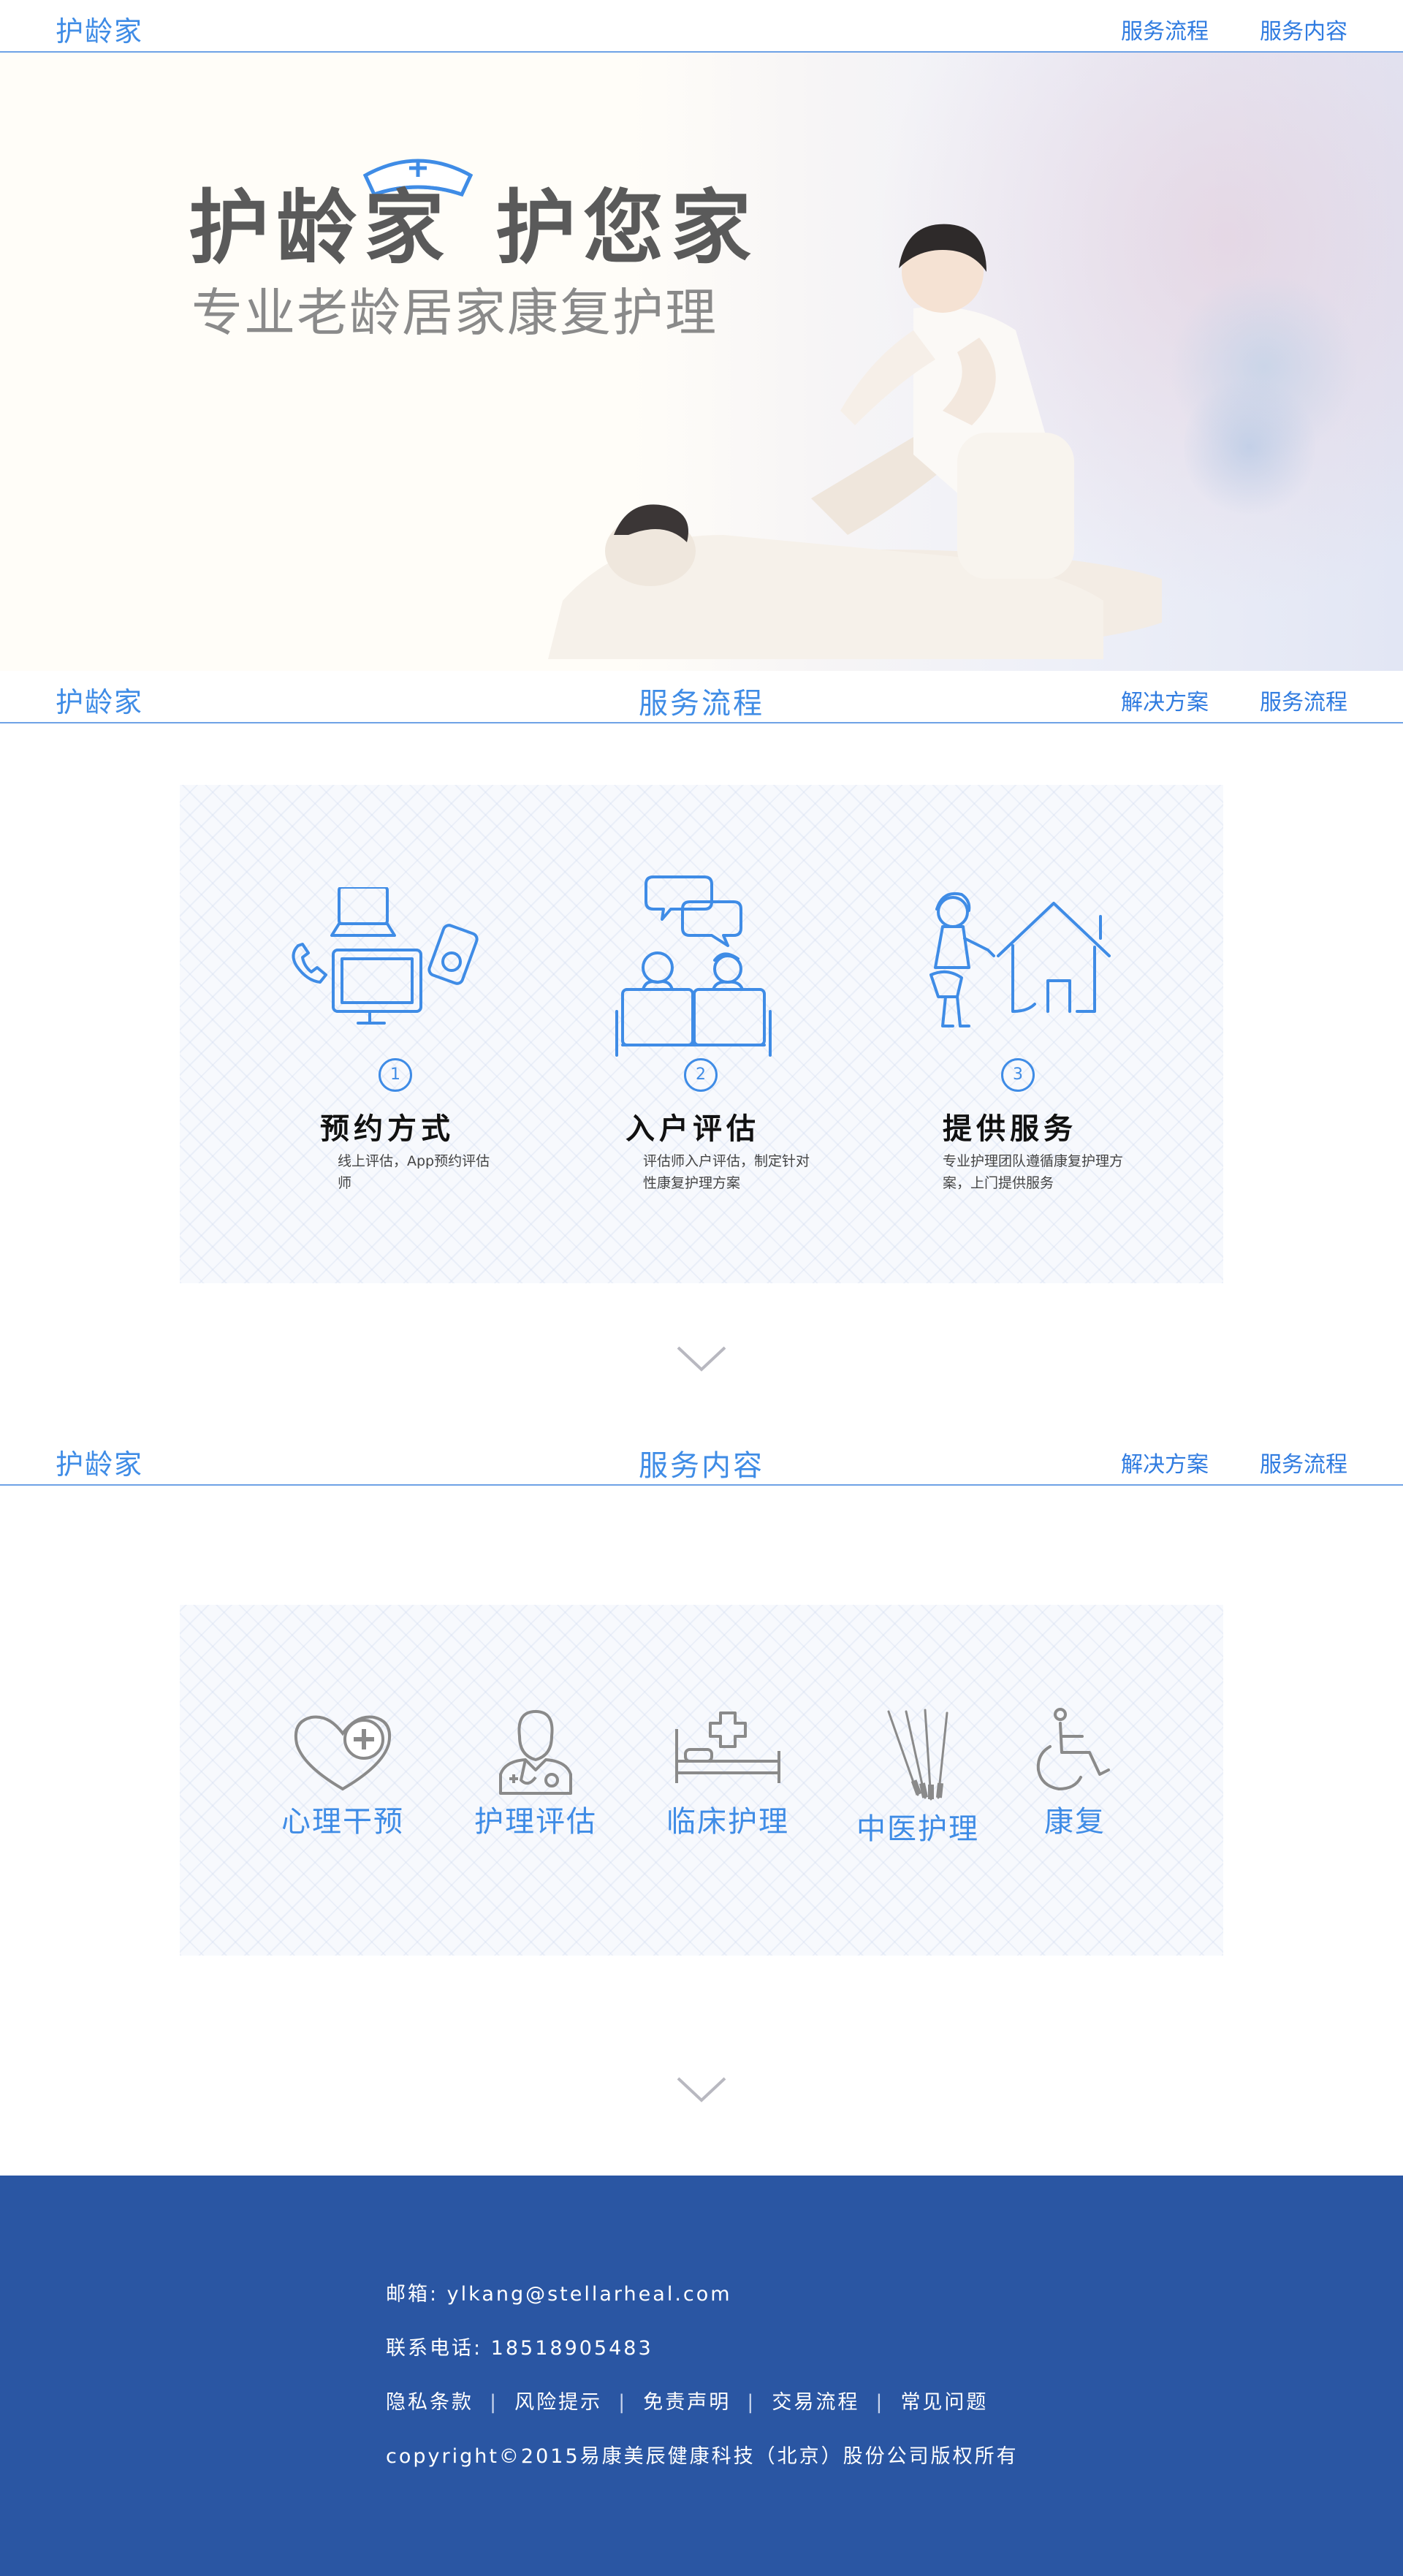  Describe the element at coordinates (1075, 1822) in the screenshot. I see `service-label: 康复` at that location.